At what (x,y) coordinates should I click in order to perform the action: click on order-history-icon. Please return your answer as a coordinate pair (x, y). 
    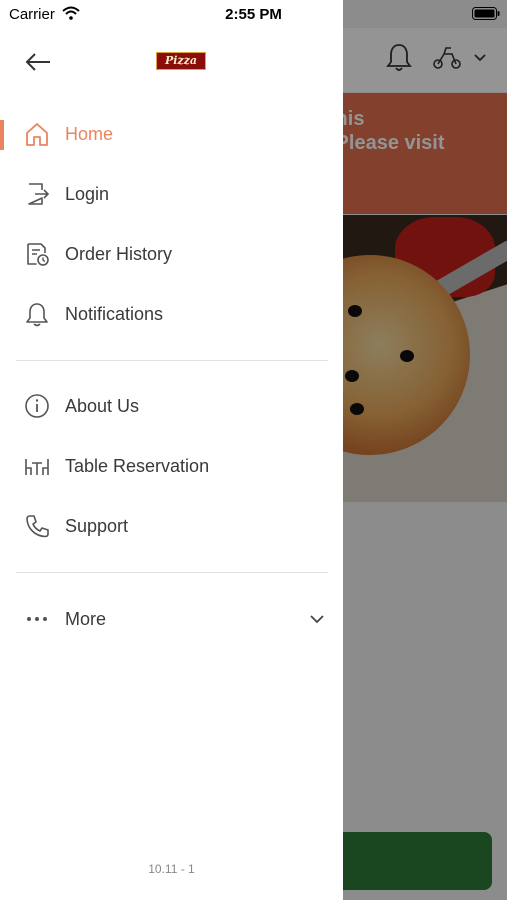
    Looking at the image, I should click on (38, 254).